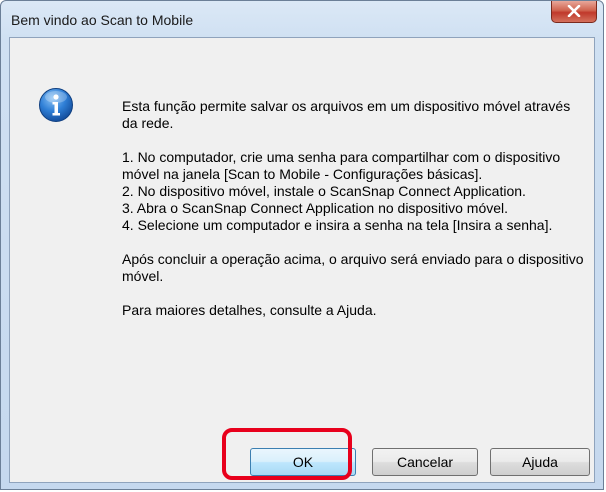 The image size is (606, 492). I want to click on ok-button: OK, so click(303, 462).